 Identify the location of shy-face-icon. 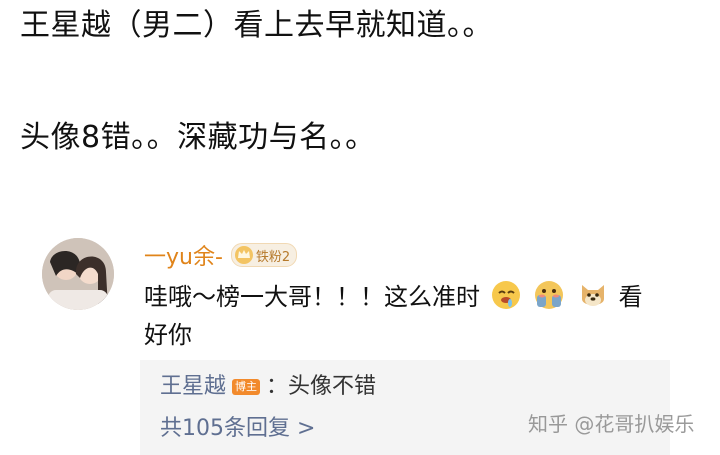
(549, 295).